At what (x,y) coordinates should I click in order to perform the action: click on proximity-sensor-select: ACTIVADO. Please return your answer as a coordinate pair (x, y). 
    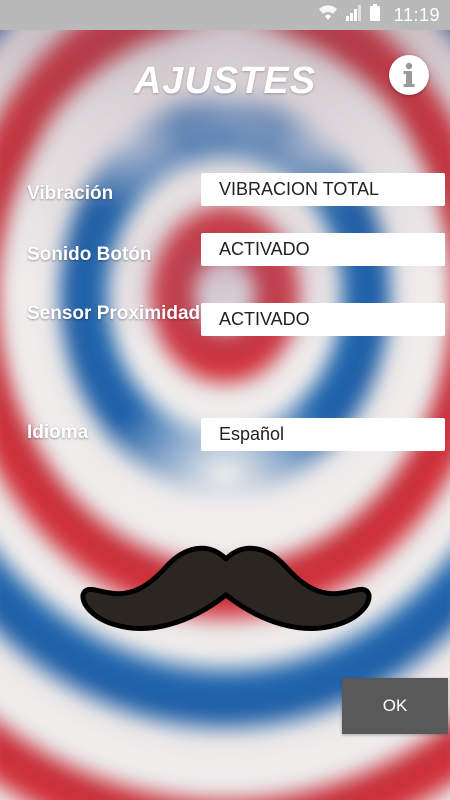
    Looking at the image, I should click on (323, 319).